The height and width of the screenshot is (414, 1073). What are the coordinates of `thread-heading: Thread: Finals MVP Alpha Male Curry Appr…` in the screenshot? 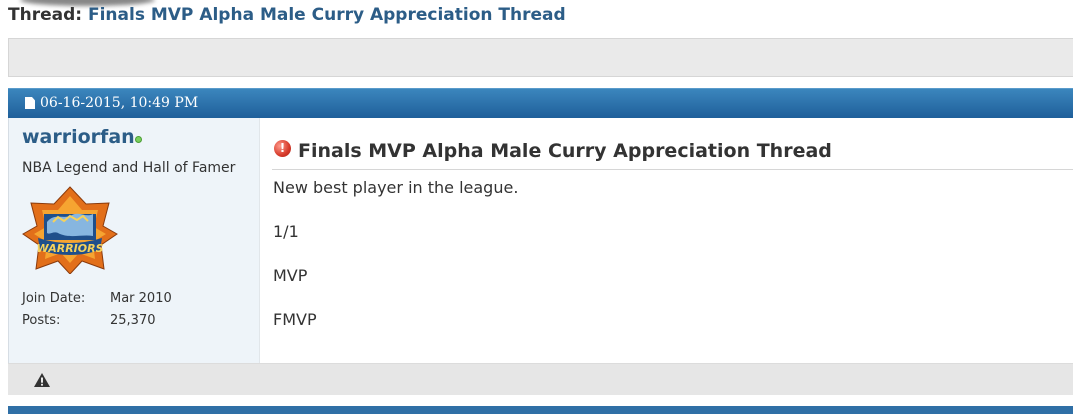 It's located at (287, 15).